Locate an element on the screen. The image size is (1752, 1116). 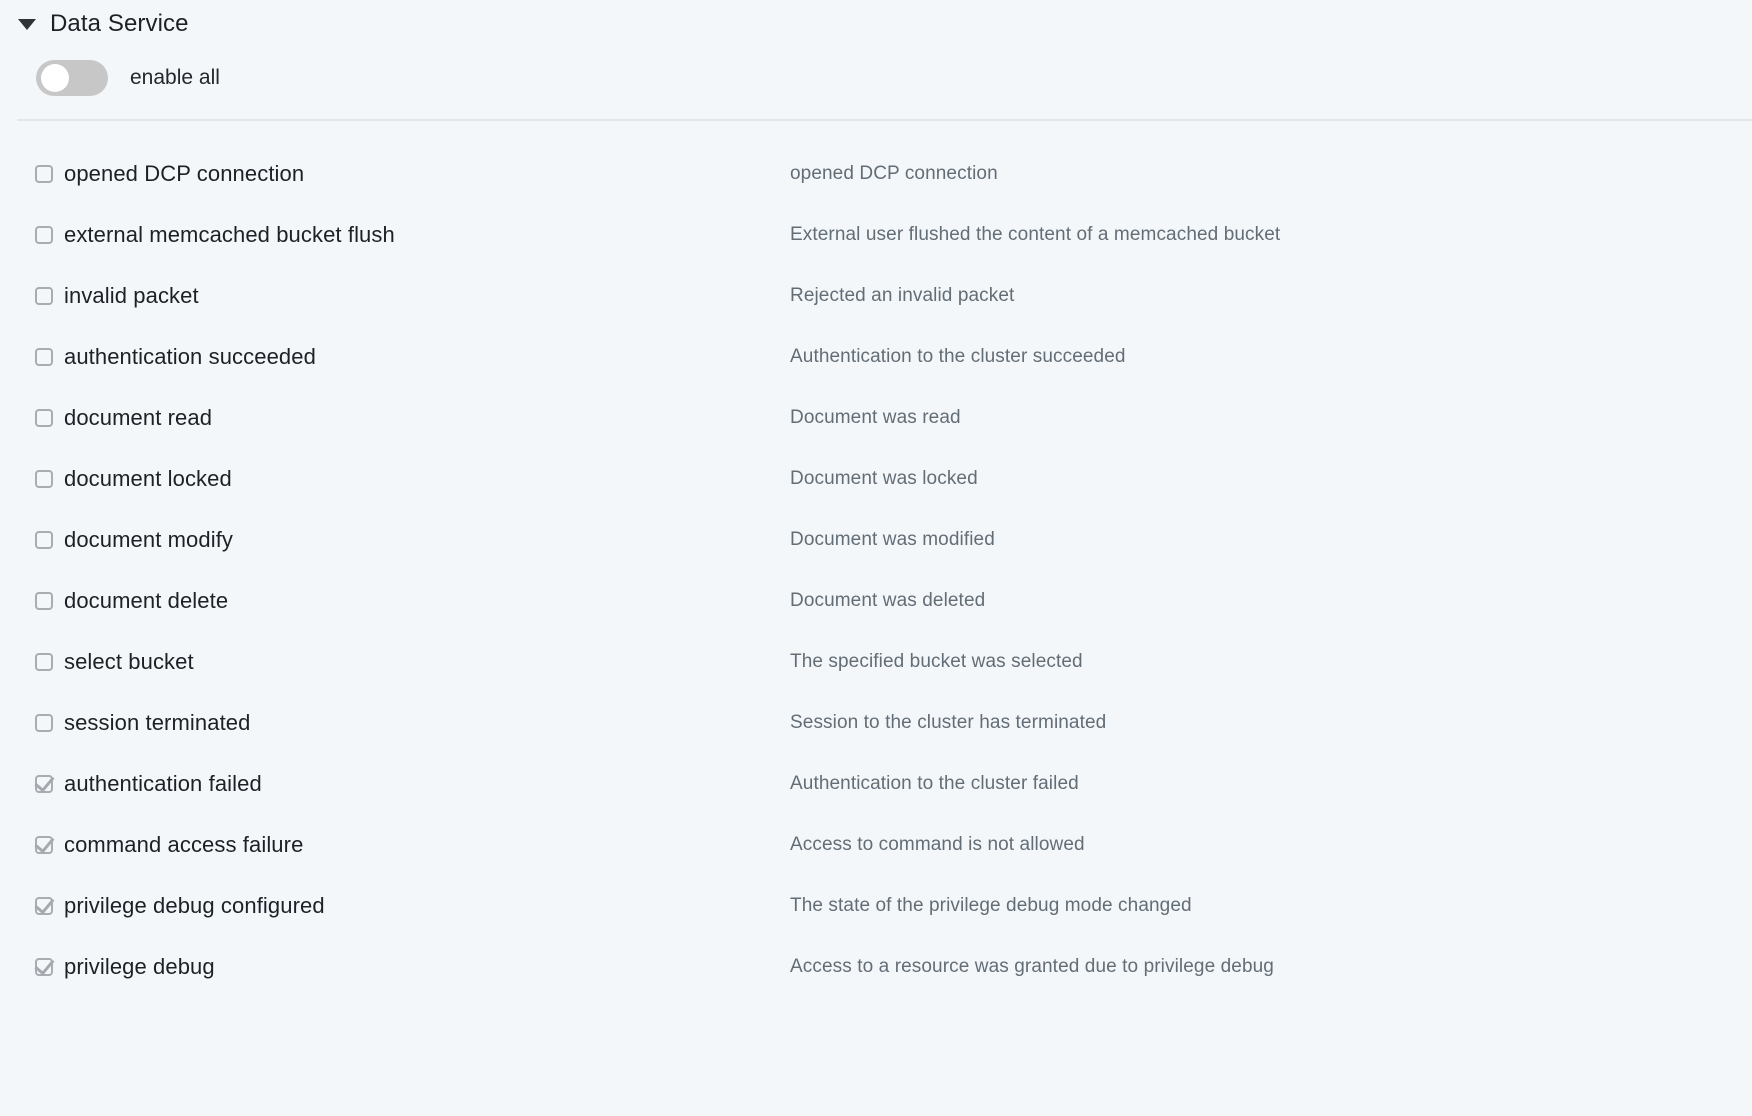
event-description: Access to command is not allowed is located at coordinates (937, 844).